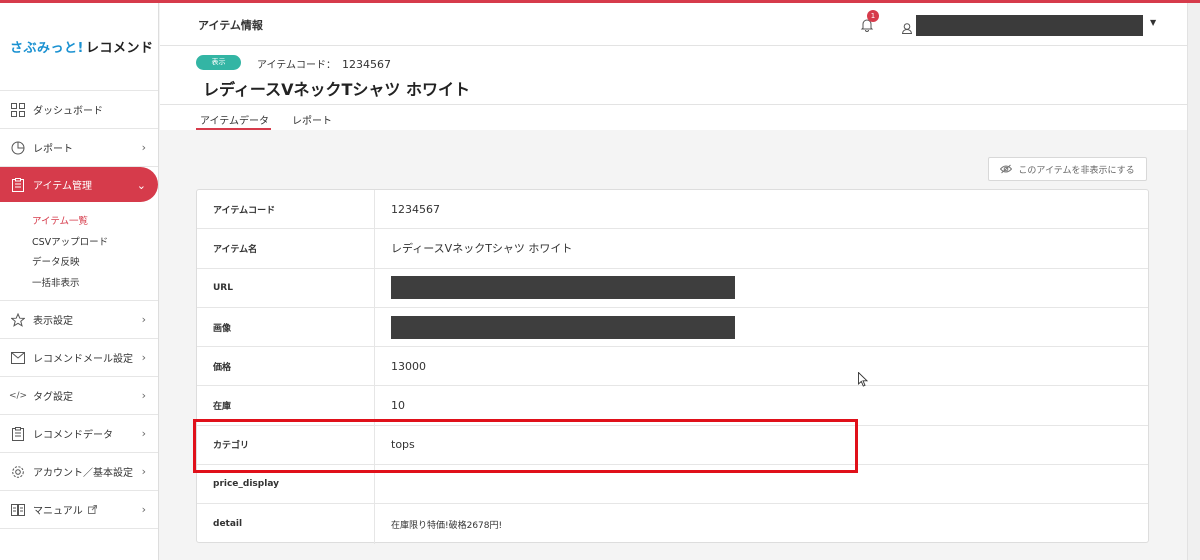 This screenshot has width=1200, height=560. I want to click on row-value: 13000, so click(408, 366).